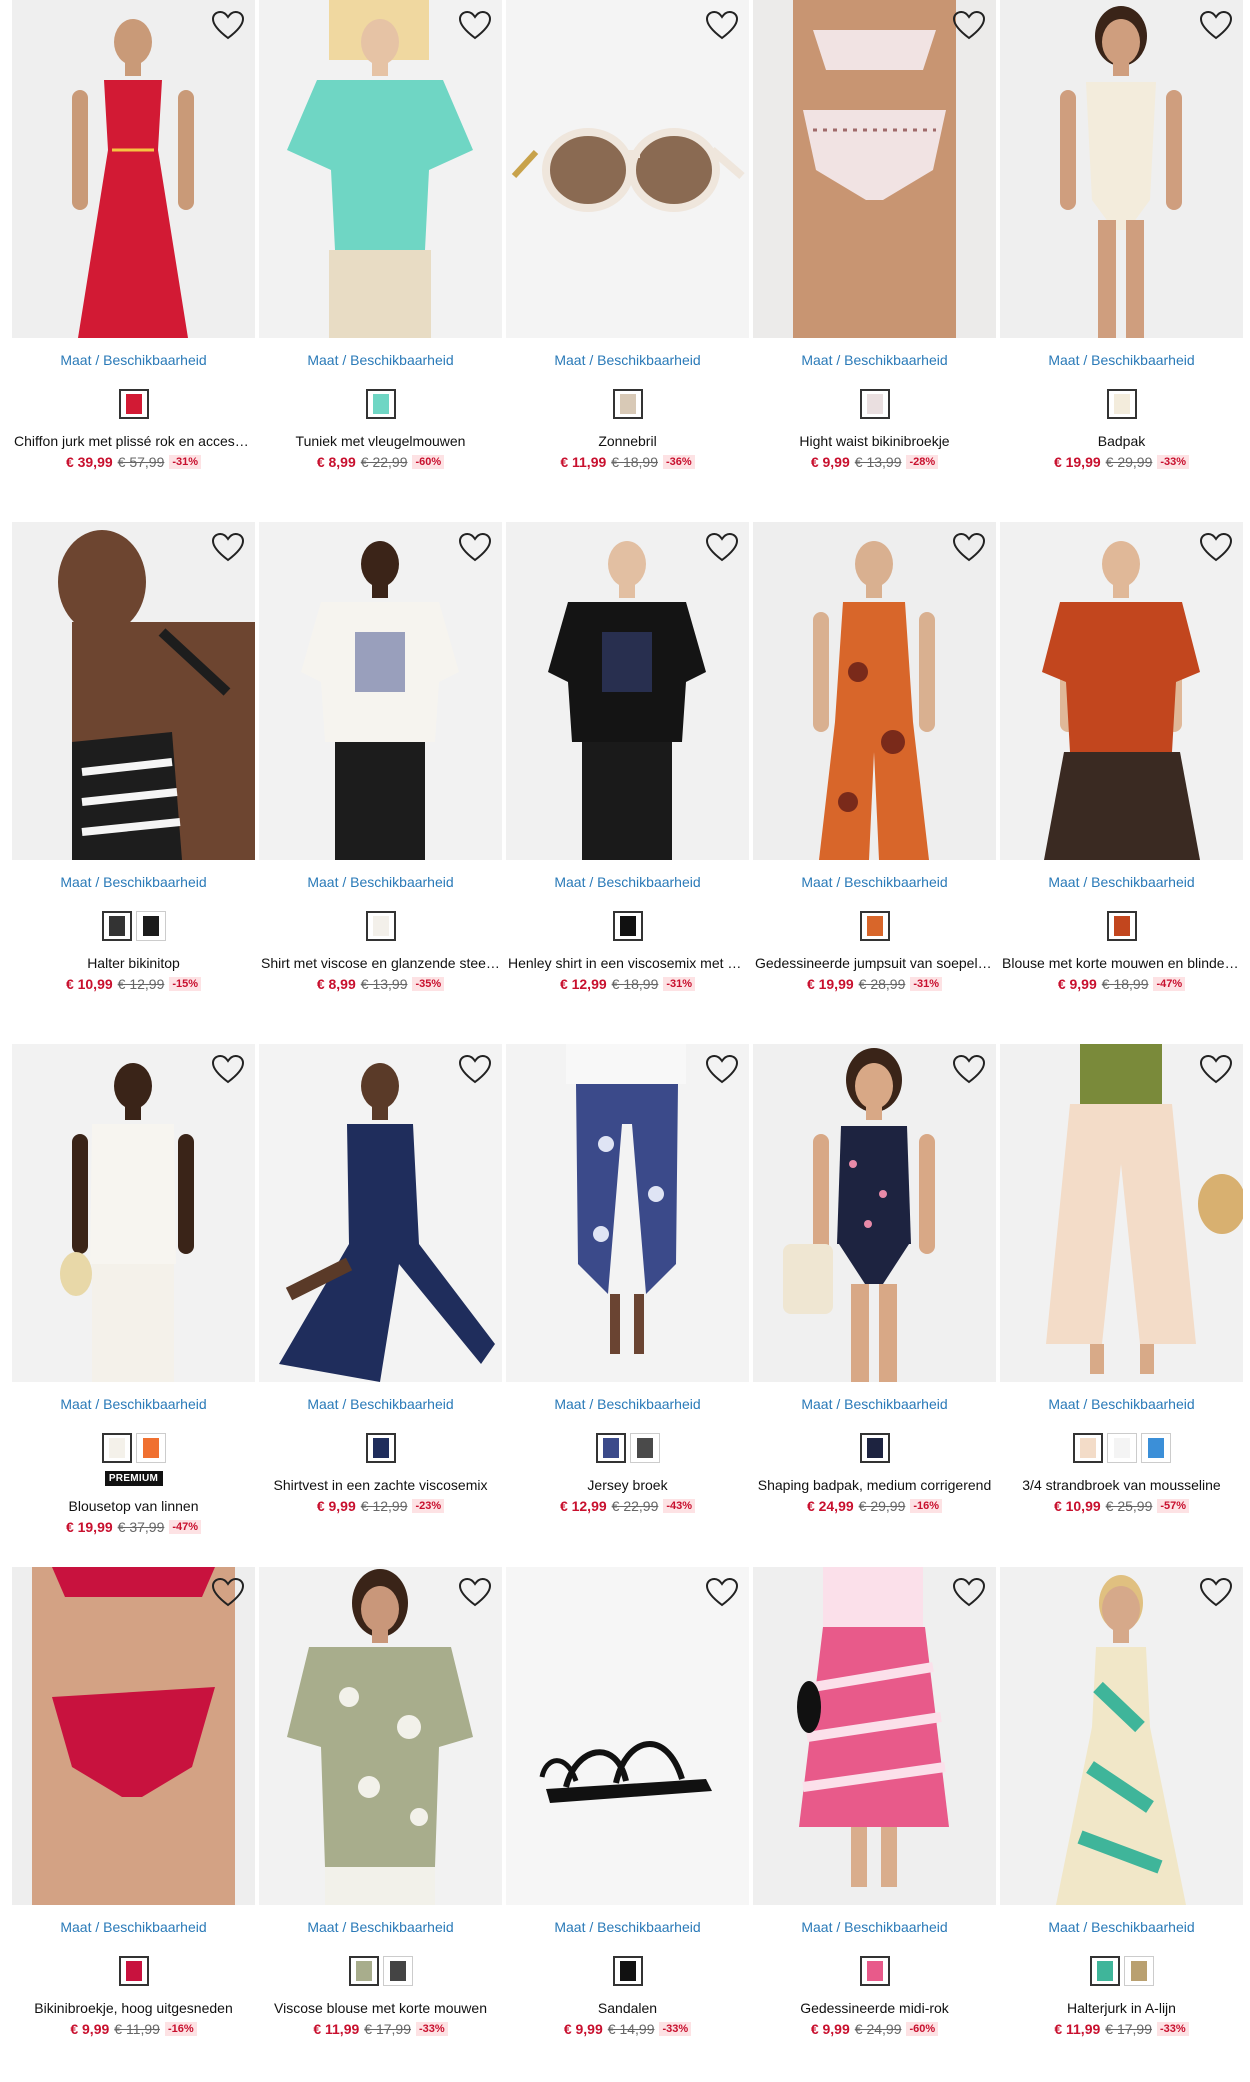 This screenshot has height=2082, width=1250. What do you see at coordinates (1121, 2008) in the screenshot?
I see `product-name: Halterjurk in A-lijn` at bounding box center [1121, 2008].